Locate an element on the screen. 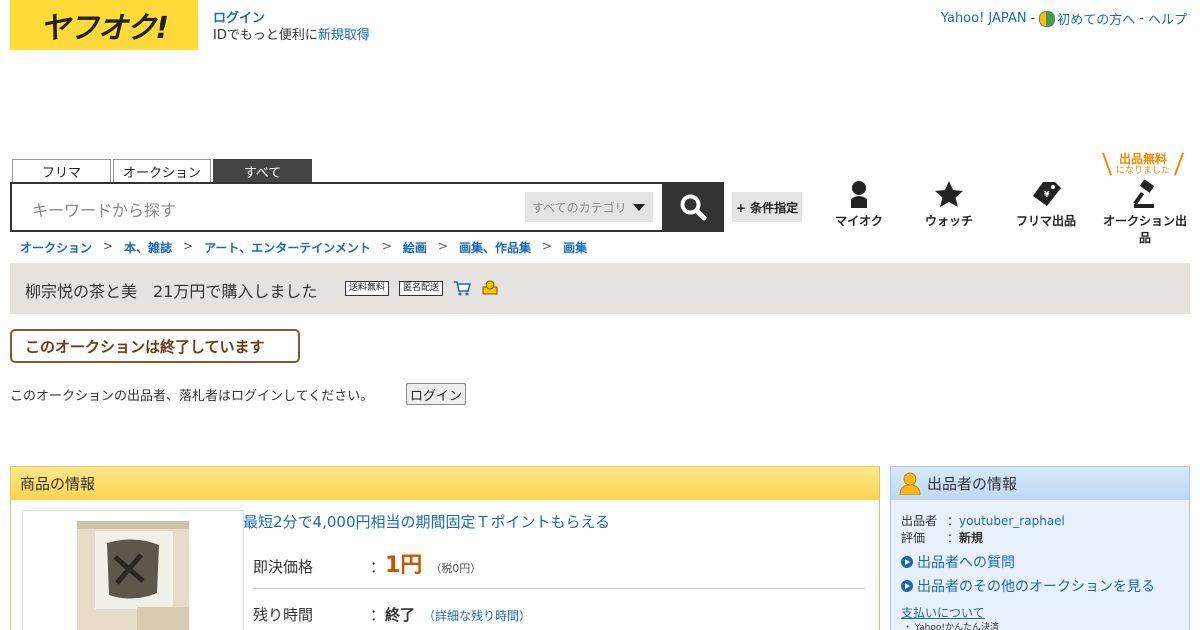  free-listing-badge: 出品無料 になりました is located at coordinates (1143, 165).